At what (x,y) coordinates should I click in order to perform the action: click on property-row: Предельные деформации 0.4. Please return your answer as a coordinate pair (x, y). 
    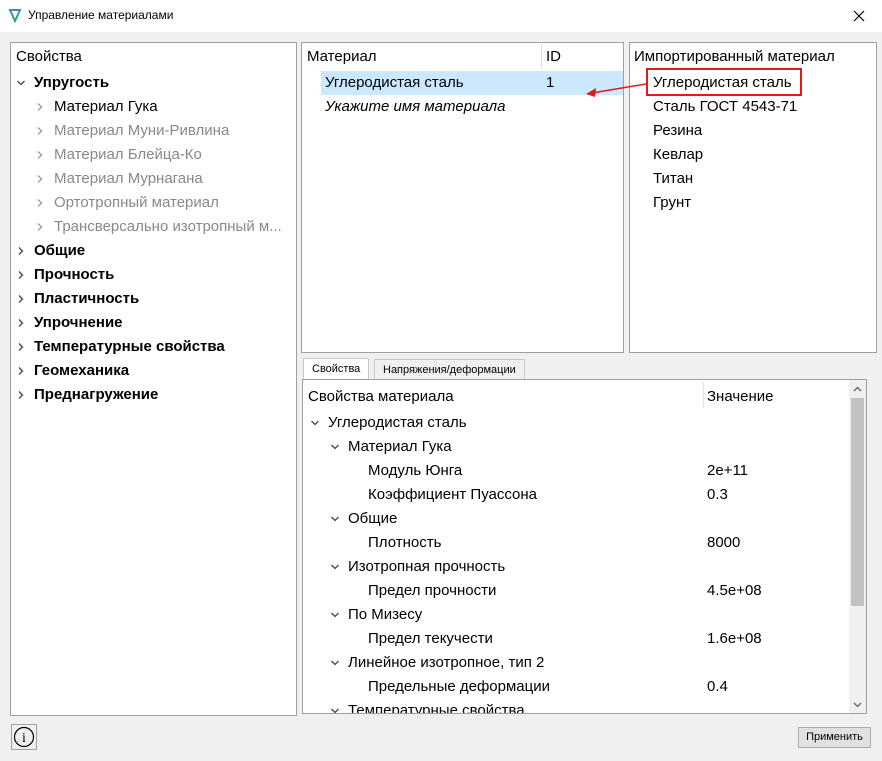
    Looking at the image, I should click on (576, 687).